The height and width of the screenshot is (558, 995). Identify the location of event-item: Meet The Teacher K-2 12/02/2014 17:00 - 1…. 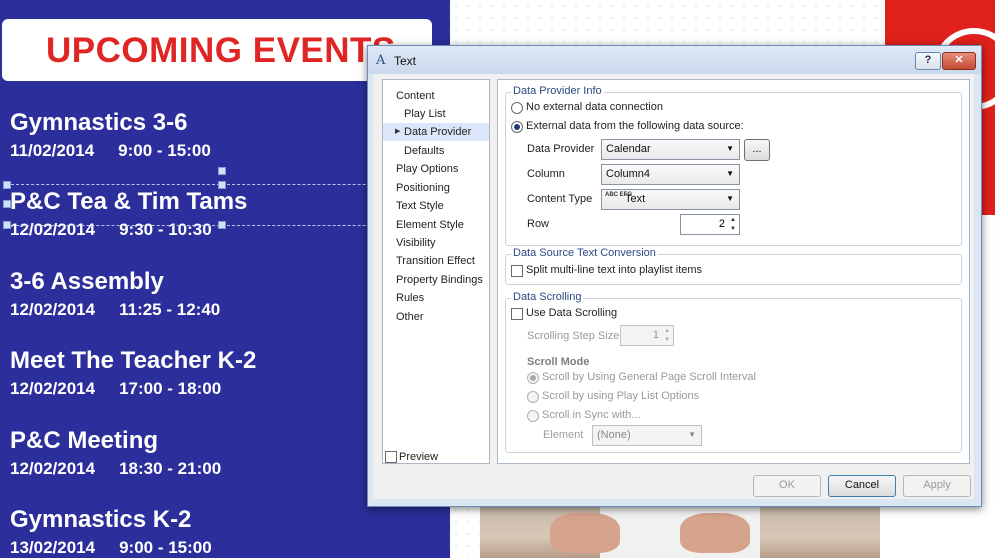
(133, 373).